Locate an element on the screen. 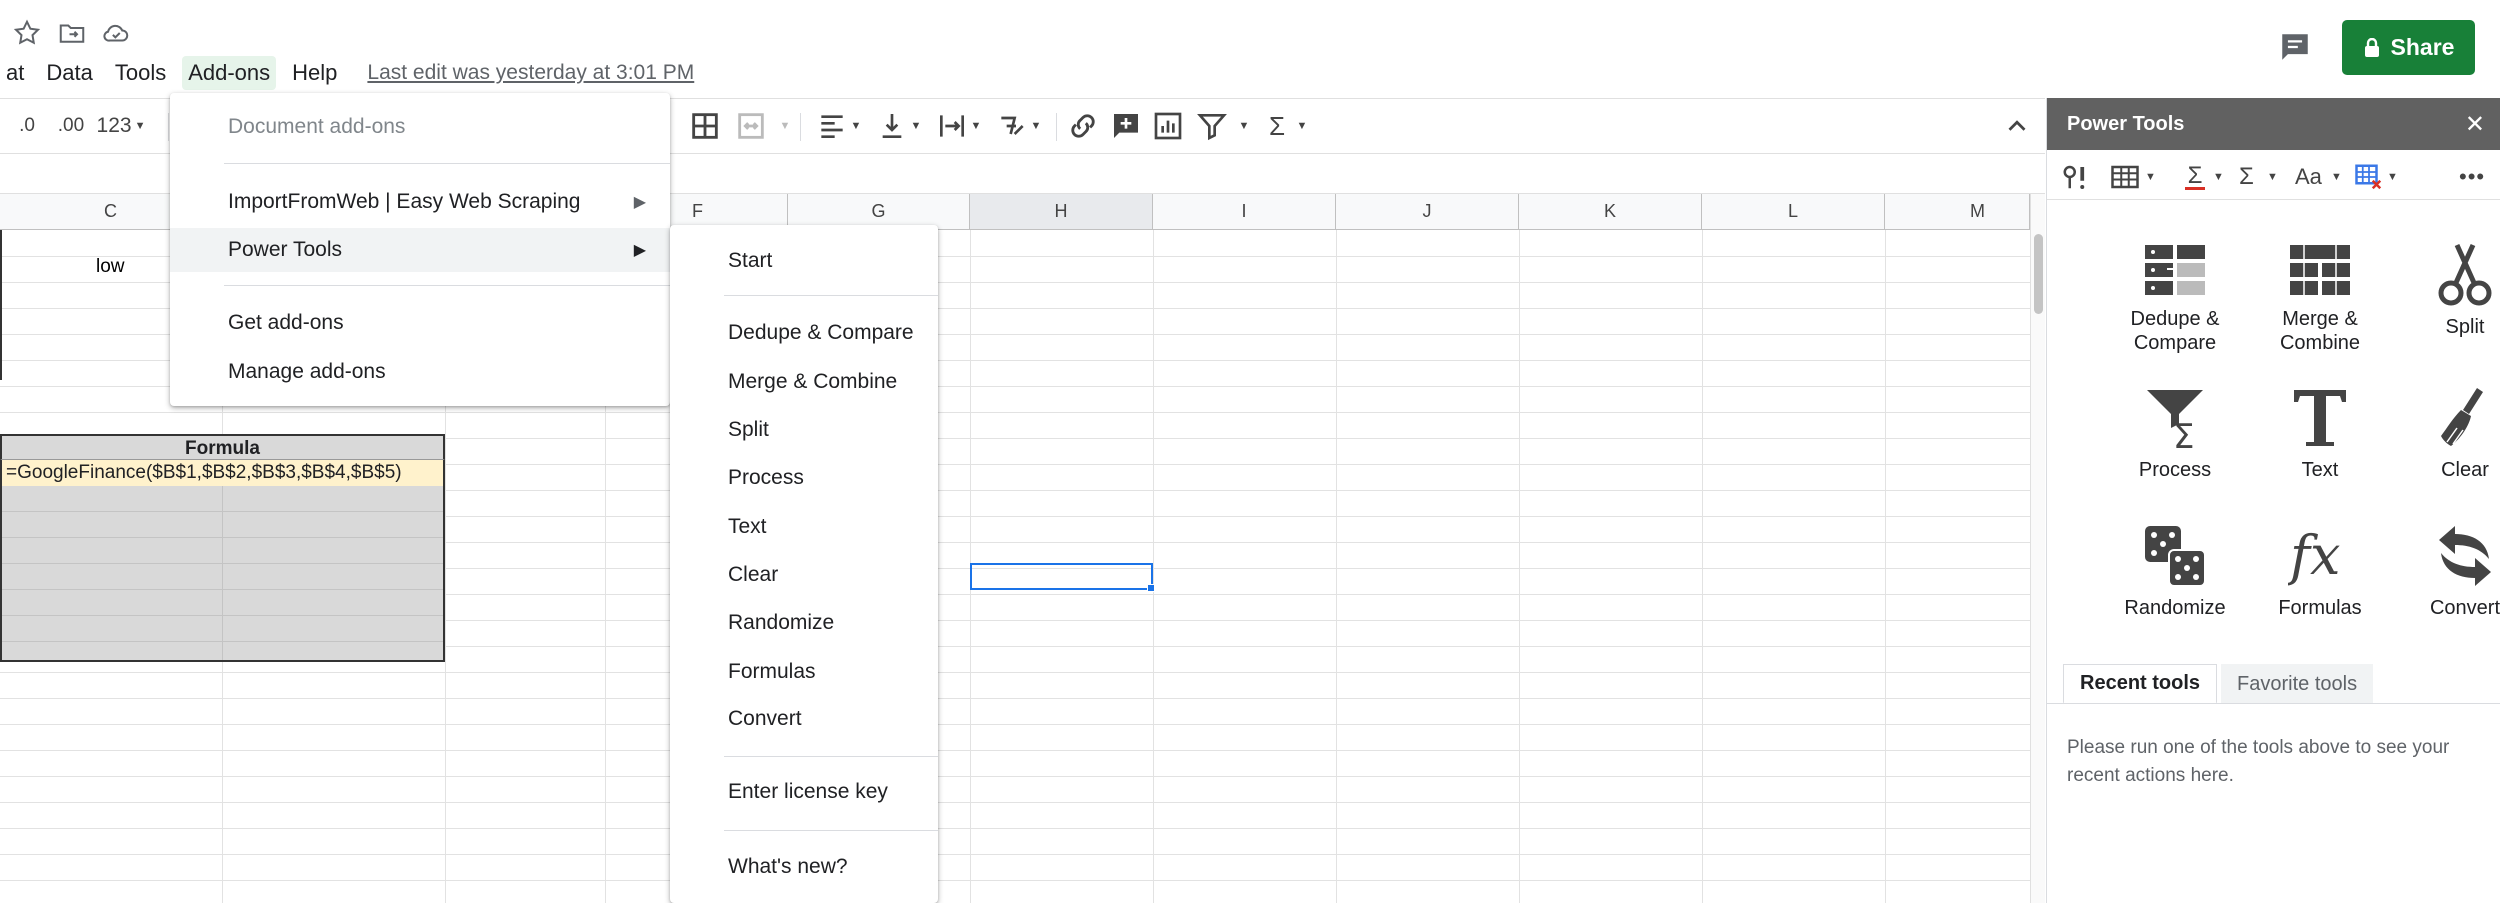  sum-colored-icon: Σ is located at coordinates (2195, 177).